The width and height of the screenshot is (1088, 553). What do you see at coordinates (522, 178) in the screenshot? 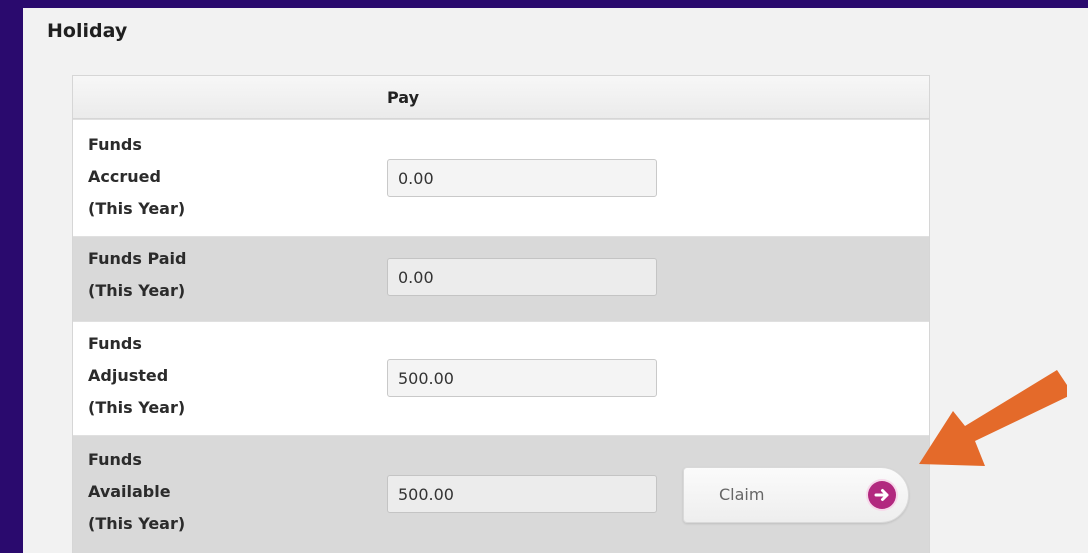
I see `funds-accrued-input` at bounding box center [522, 178].